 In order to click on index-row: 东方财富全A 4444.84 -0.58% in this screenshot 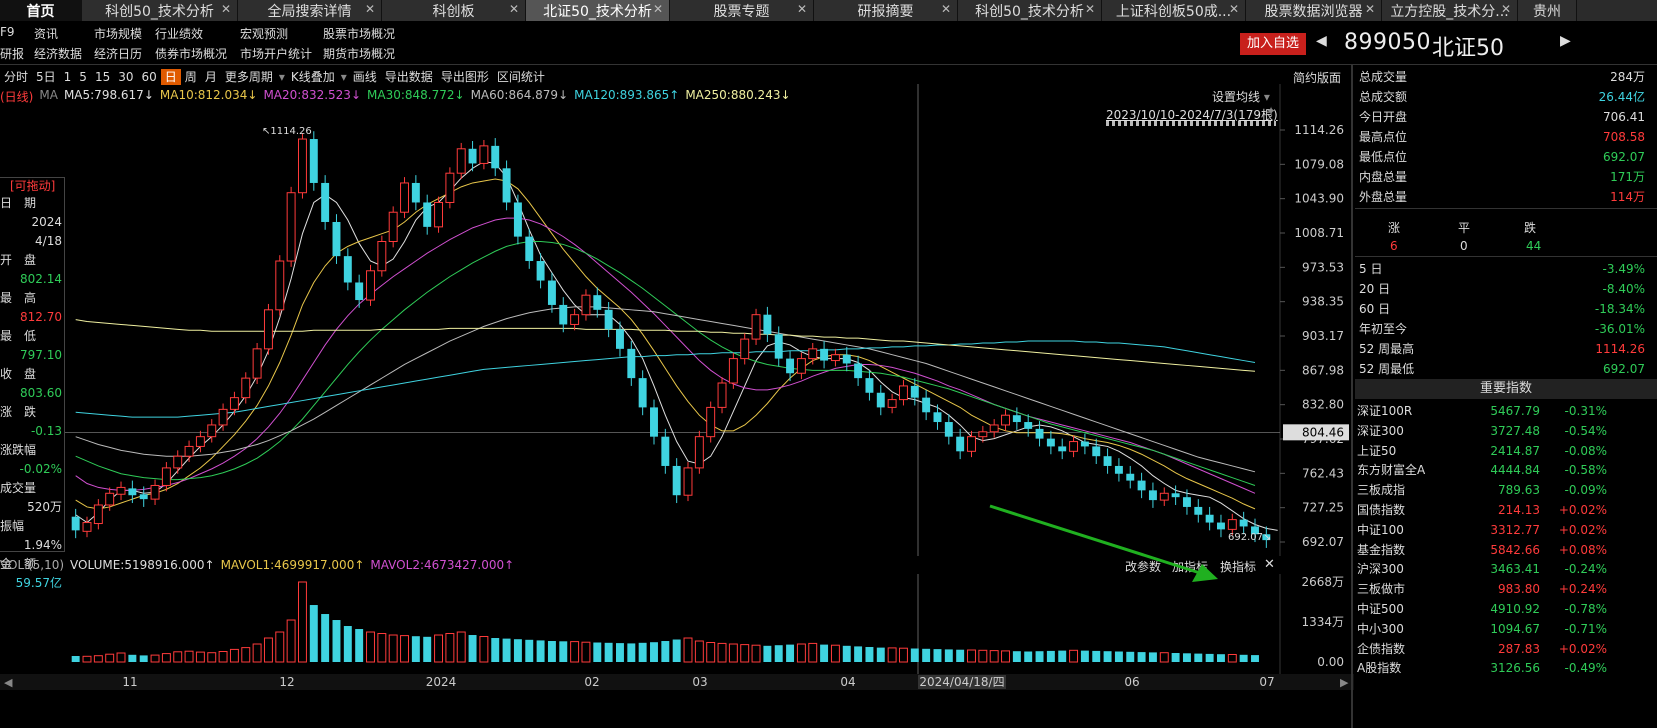, I will do `click(1506, 470)`.